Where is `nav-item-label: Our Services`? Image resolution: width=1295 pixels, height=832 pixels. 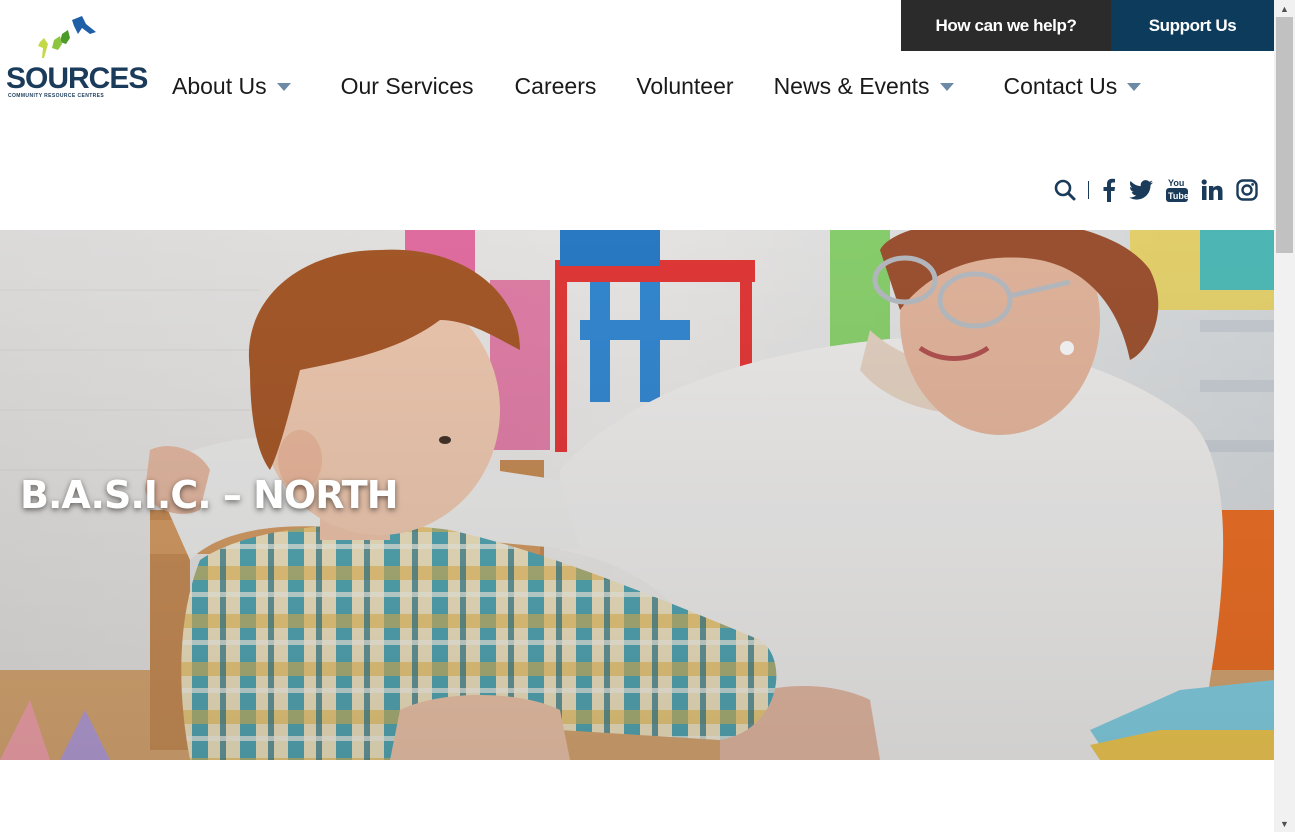 nav-item-label: Our Services is located at coordinates (407, 85).